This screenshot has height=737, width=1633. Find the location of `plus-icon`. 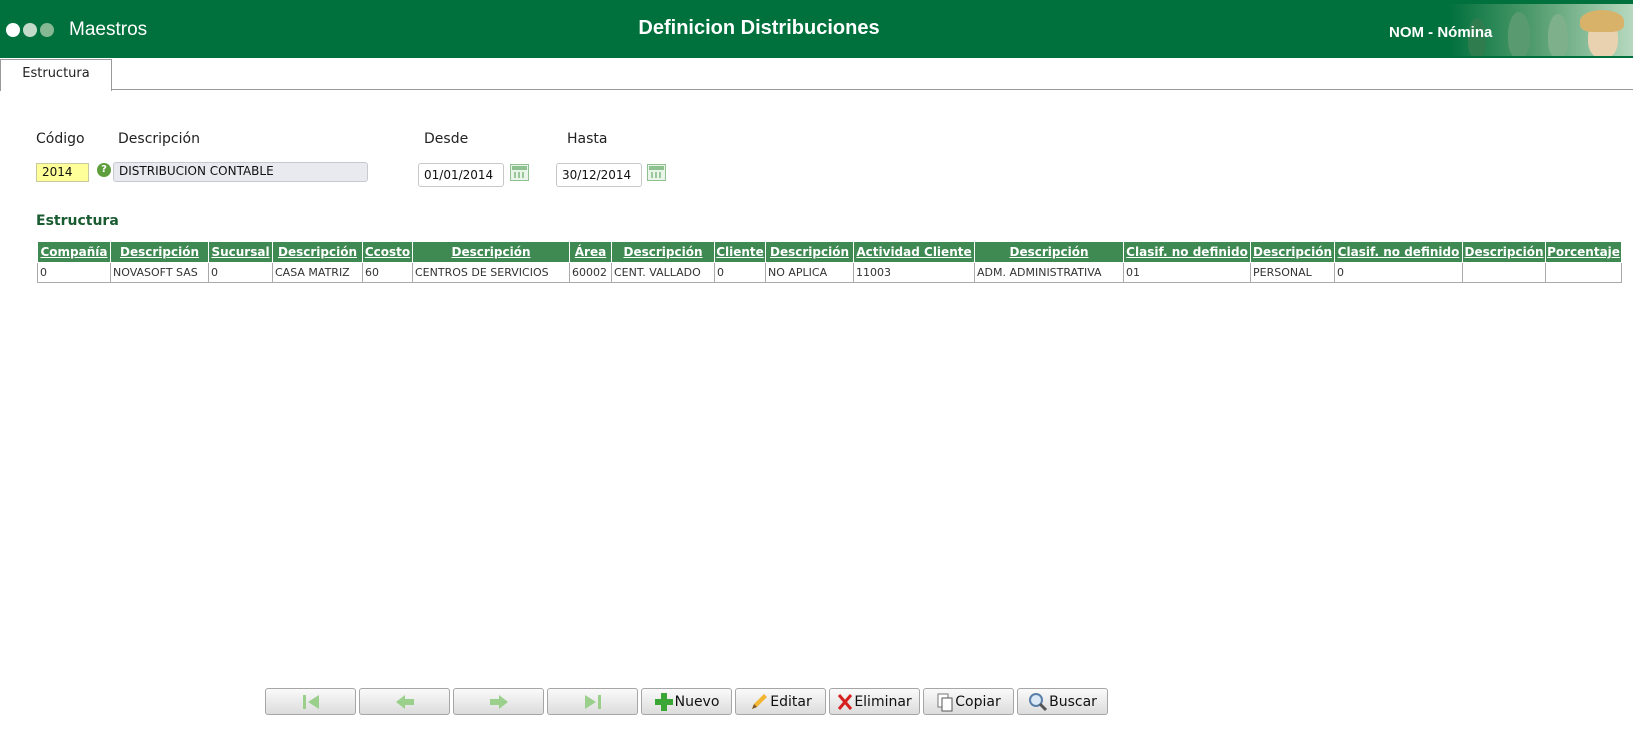

plus-icon is located at coordinates (663, 701).